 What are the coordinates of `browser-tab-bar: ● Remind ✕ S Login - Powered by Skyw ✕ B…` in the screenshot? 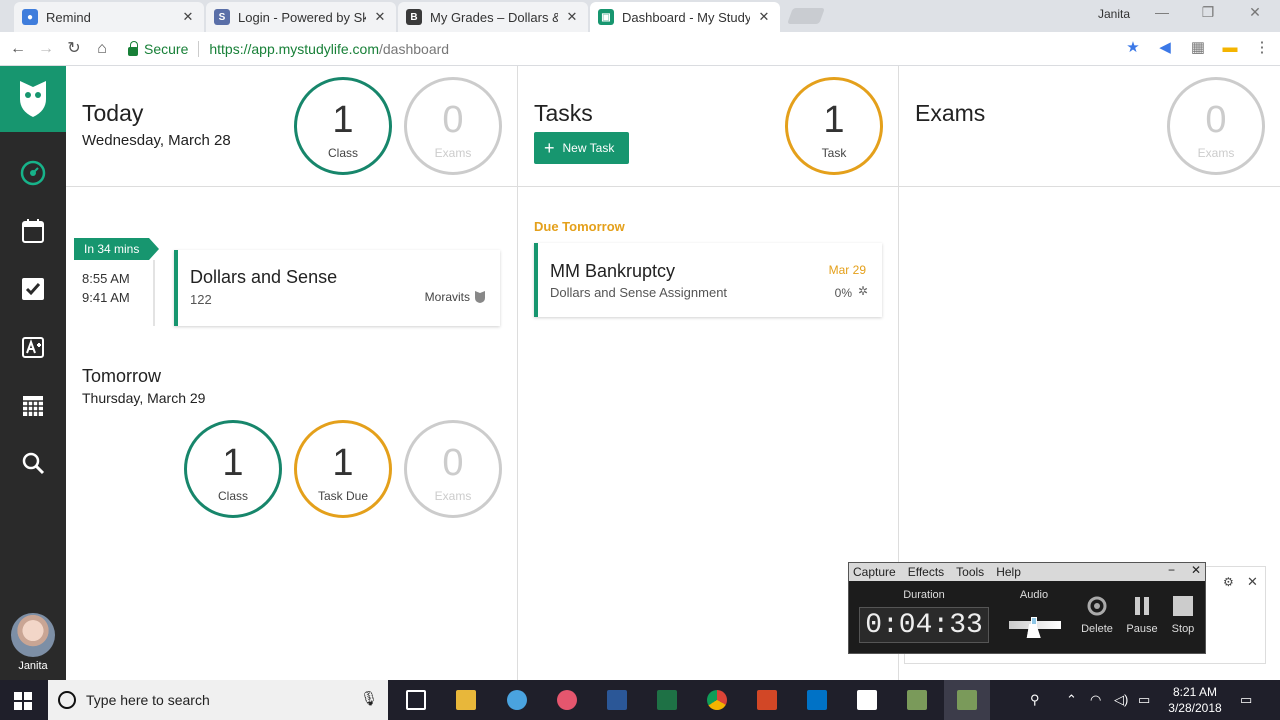 It's located at (640, 16).